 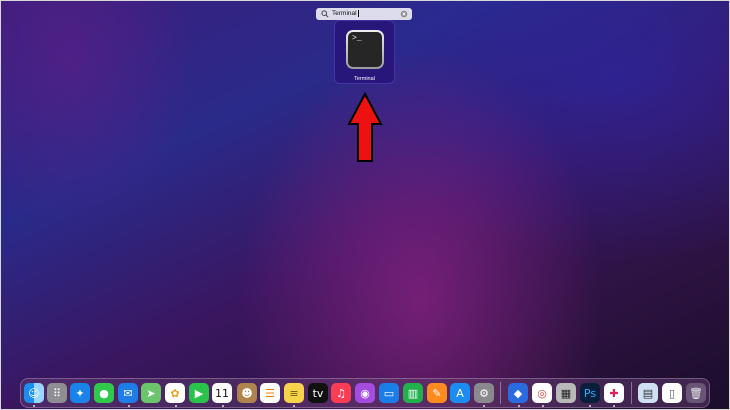 What do you see at coordinates (365, 393) in the screenshot?
I see `podcasts-icon: ◉` at bounding box center [365, 393].